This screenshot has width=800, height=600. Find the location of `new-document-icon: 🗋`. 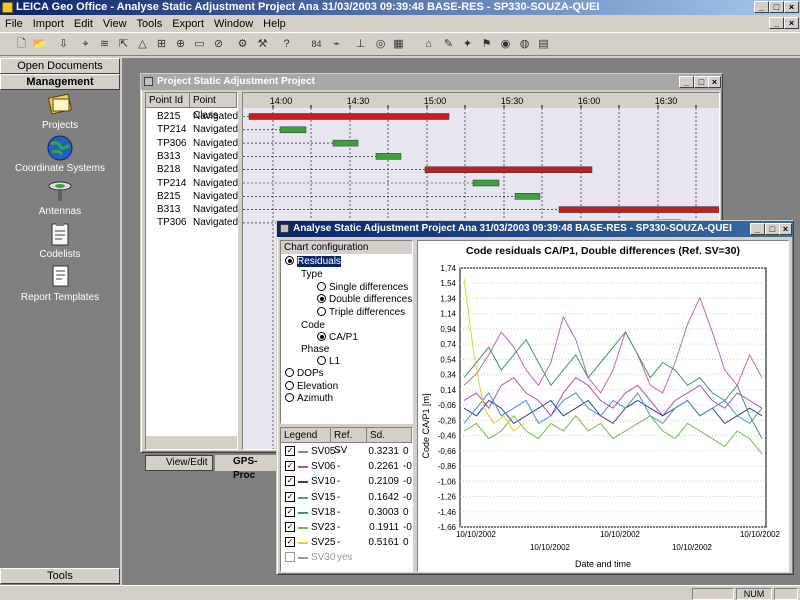

new-document-icon: 🗋 is located at coordinates (21, 44).